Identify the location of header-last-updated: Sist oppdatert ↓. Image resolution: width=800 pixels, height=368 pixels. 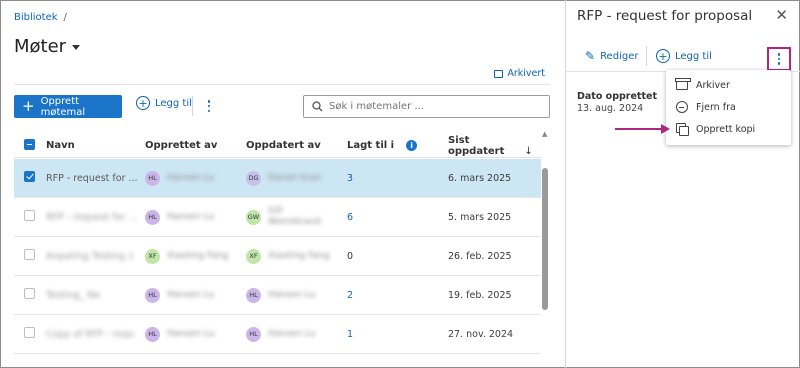
(494, 146).